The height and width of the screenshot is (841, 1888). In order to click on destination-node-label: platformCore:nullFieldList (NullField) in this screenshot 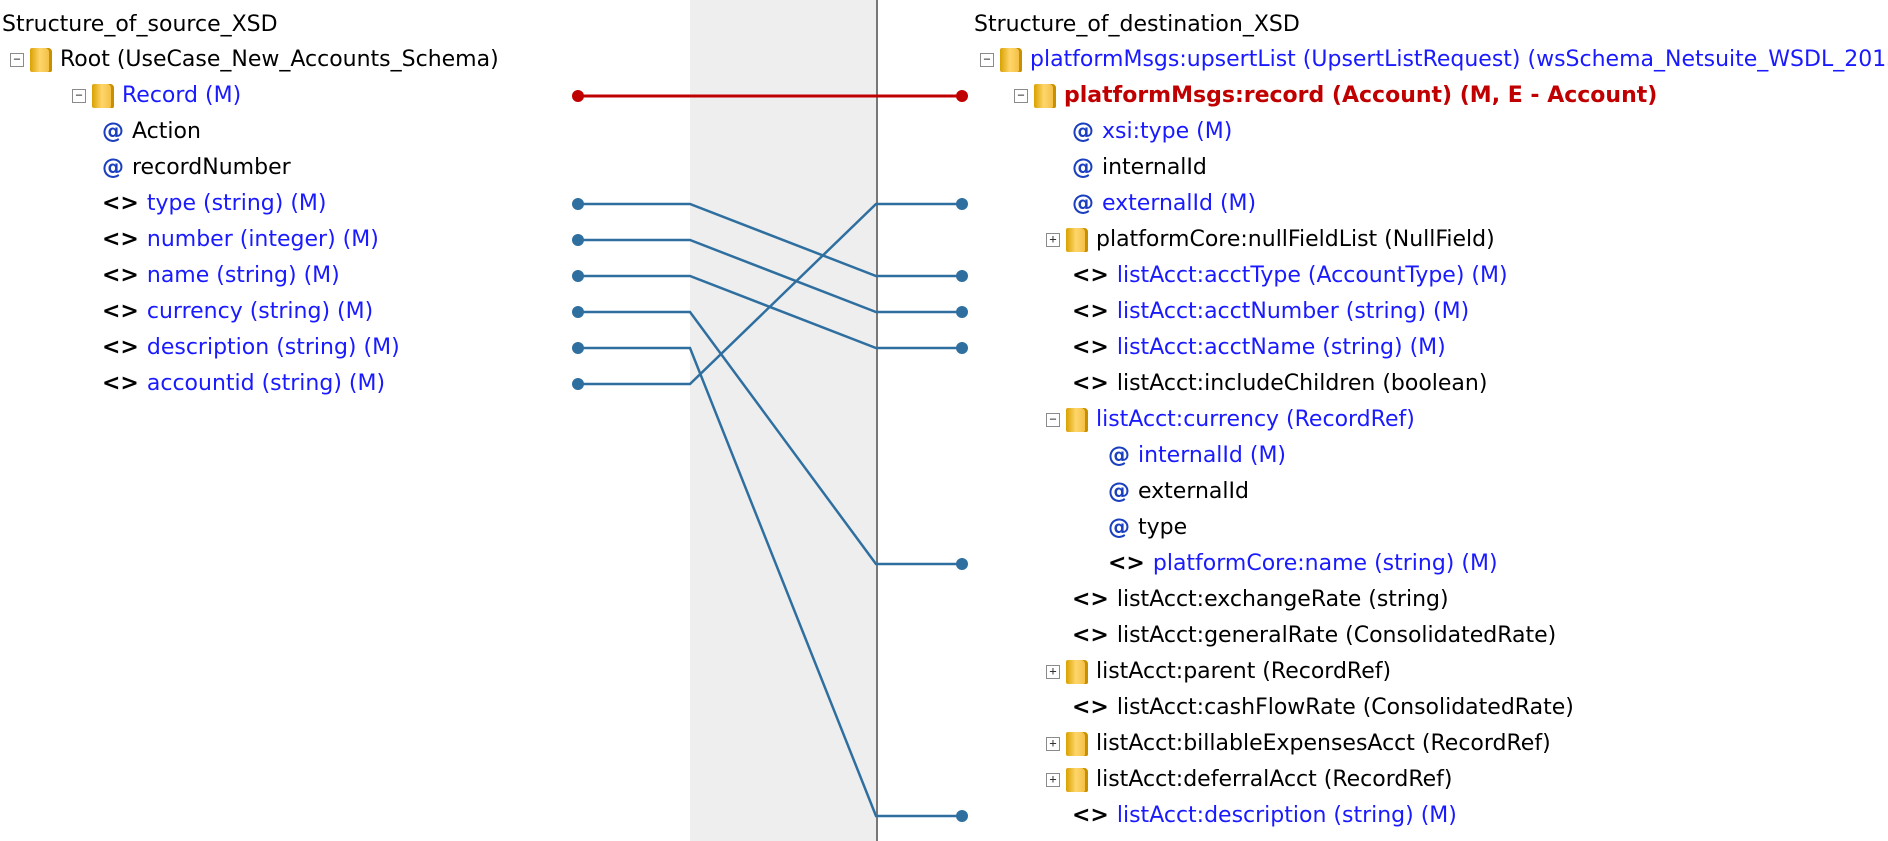, I will do `click(1295, 239)`.